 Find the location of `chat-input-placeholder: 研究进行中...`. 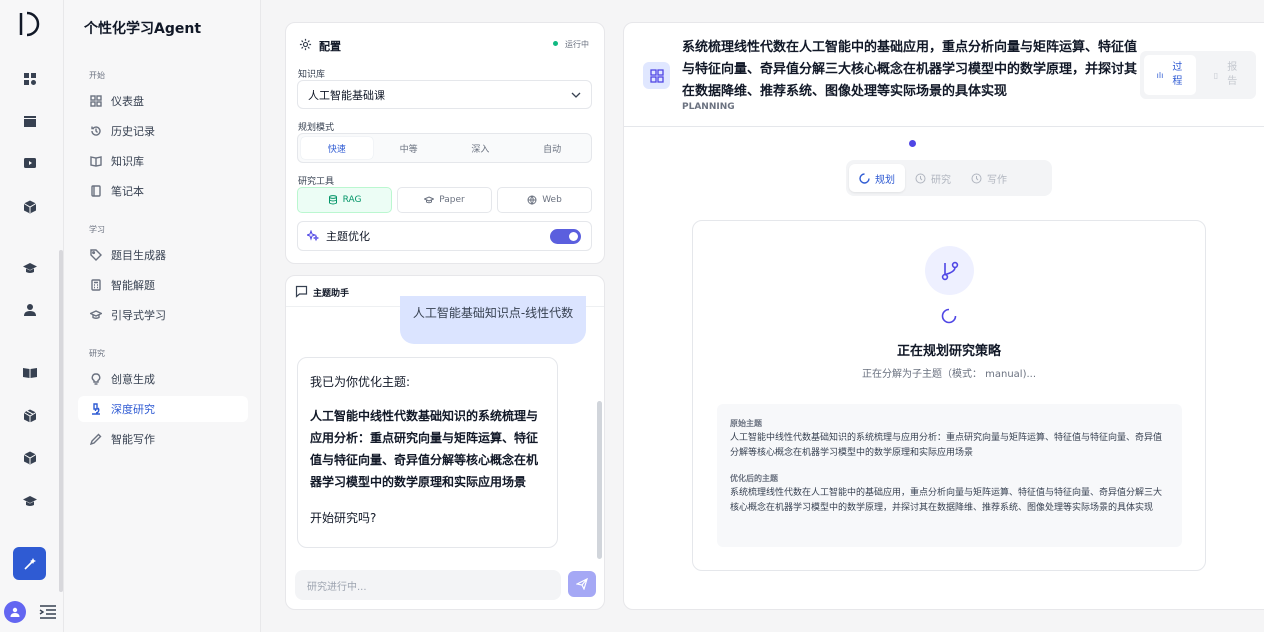

chat-input-placeholder: 研究进行中... is located at coordinates (337, 587).